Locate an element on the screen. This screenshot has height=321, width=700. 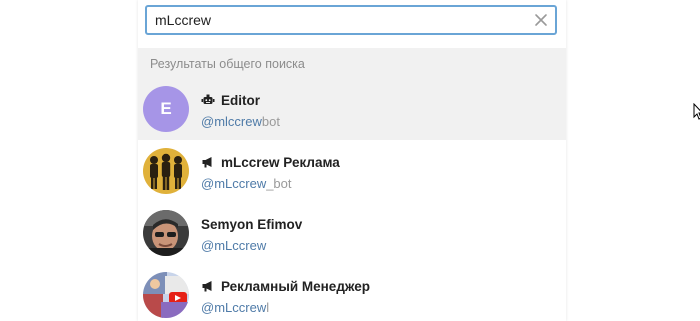
result-username: @mLccrew is located at coordinates (233, 245).